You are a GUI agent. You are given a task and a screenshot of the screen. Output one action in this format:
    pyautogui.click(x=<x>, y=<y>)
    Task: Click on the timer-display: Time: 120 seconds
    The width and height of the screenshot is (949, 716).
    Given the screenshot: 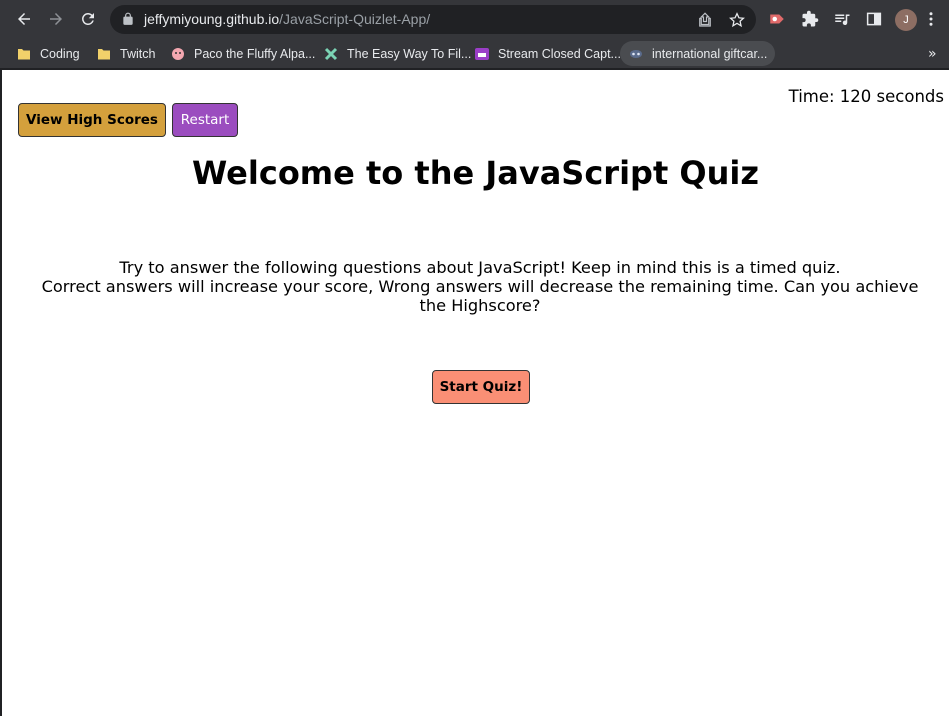 What is the action you would take?
    pyautogui.click(x=866, y=96)
    